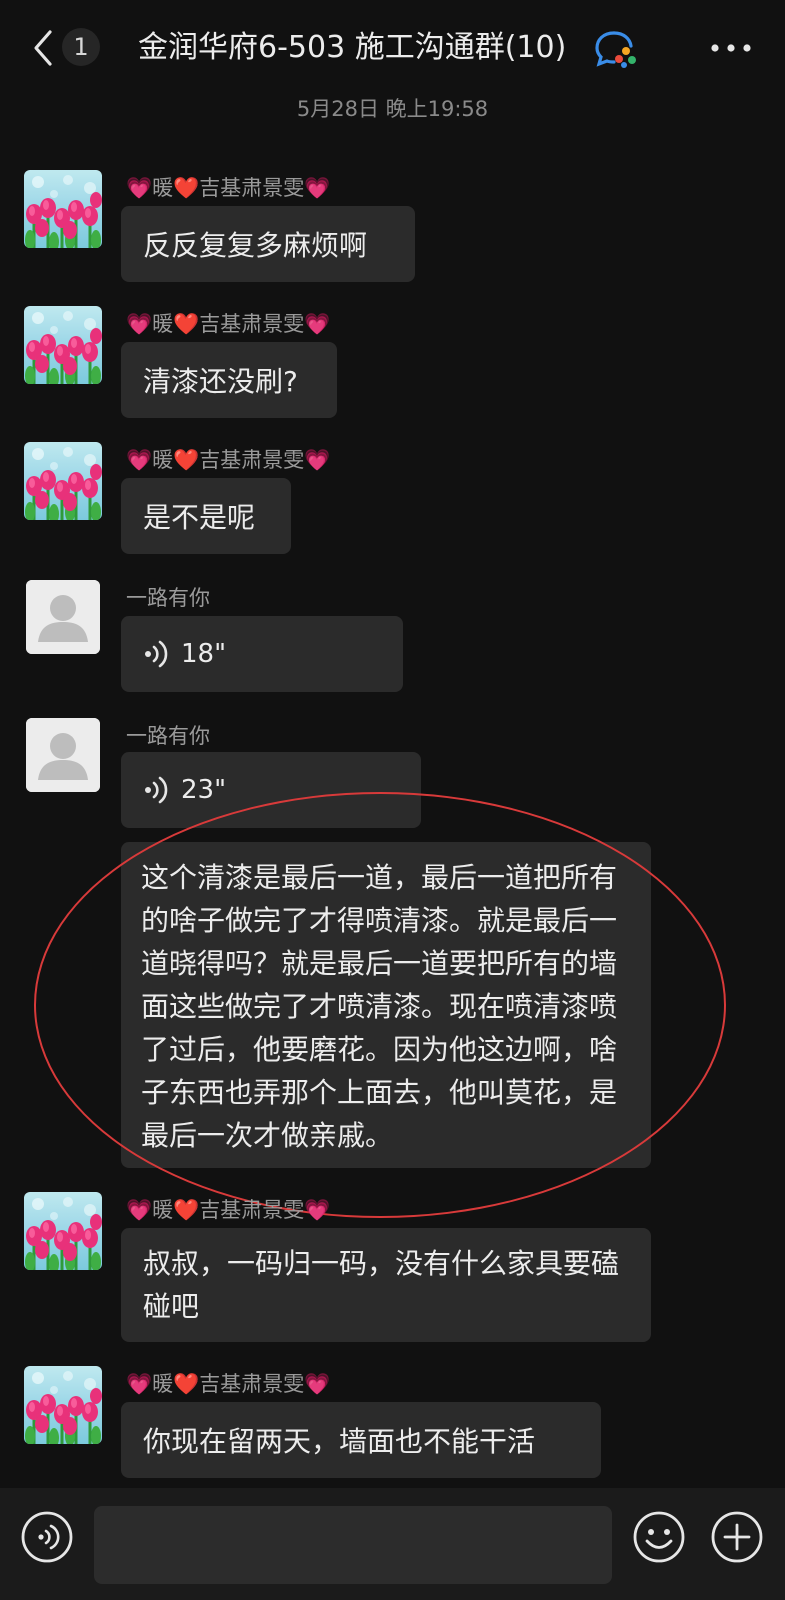 This screenshot has height=1600, width=785. I want to click on message-bubble: 你现在留两天，墙面也不能干活, so click(361, 1440).